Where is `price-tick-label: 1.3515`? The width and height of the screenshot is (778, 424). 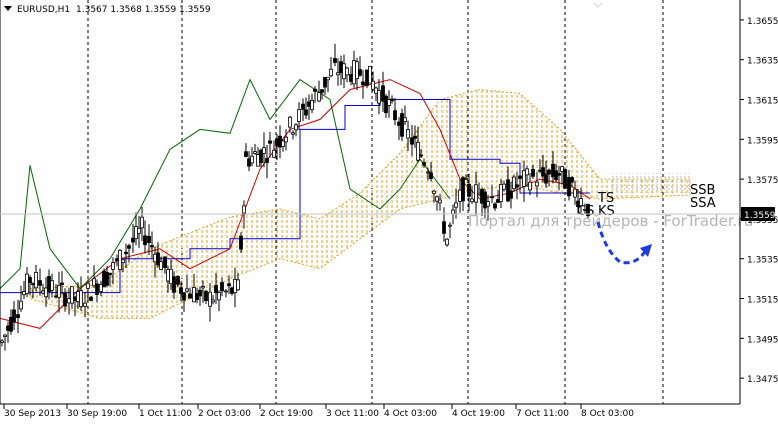 price-tick-label: 1.3515 is located at coordinates (762, 301).